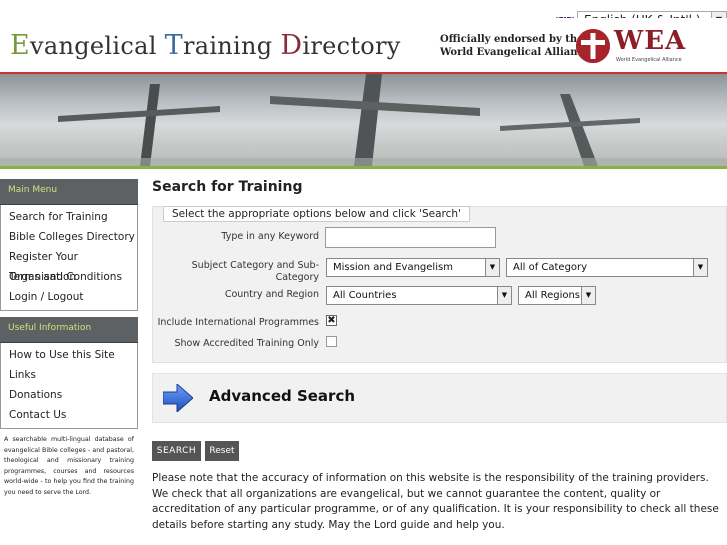 This screenshot has height=545, width=727. Describe the element at coordinates (270, 236) in the screenshot. I see `keyword-label: Type in any Keyword` at that location.